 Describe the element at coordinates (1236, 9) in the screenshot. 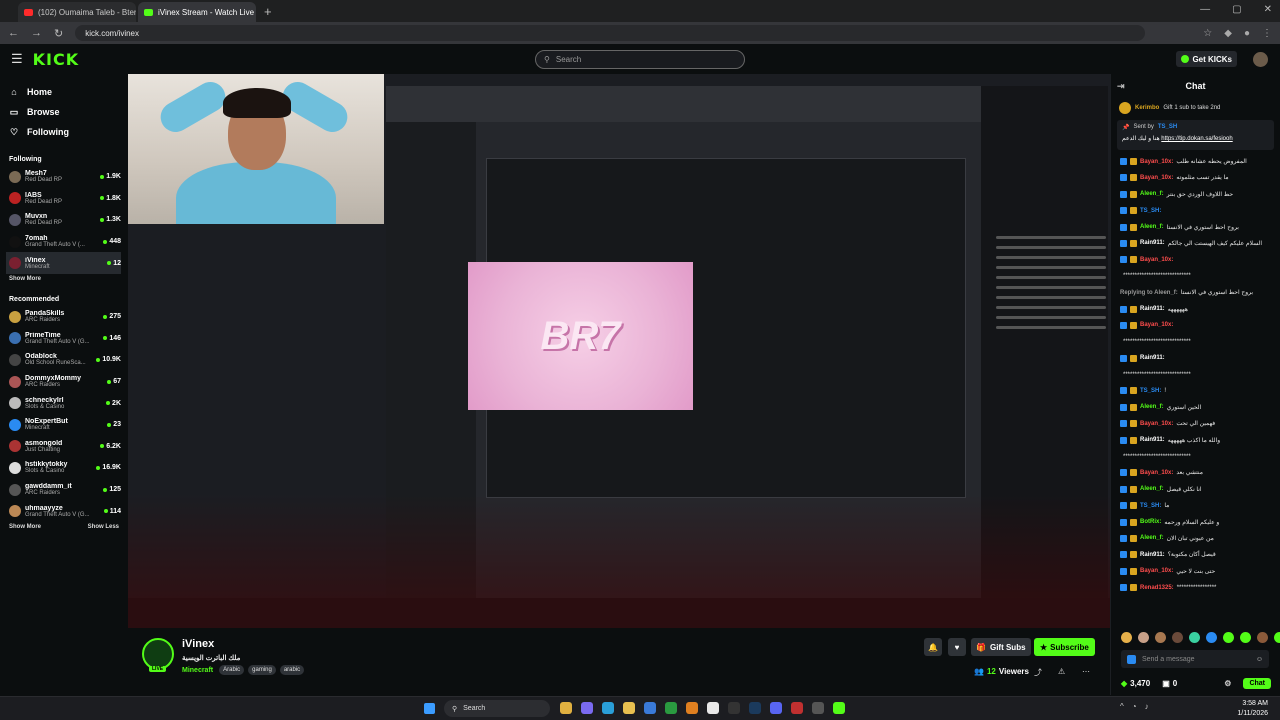

I see `maximize-icon: ▢` at that location.